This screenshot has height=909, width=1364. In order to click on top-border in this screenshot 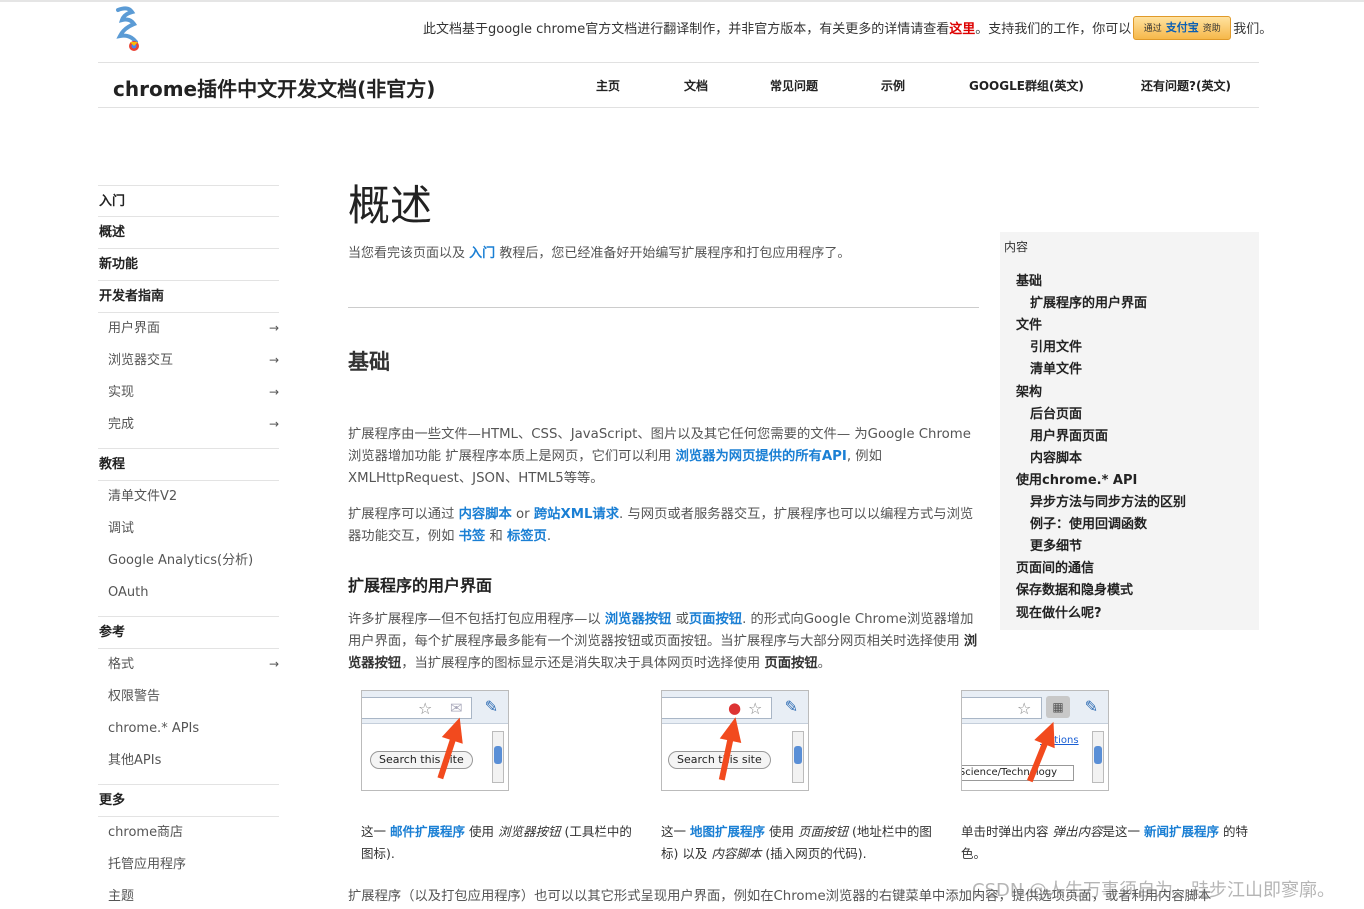, I will do `click(682, 1)`.